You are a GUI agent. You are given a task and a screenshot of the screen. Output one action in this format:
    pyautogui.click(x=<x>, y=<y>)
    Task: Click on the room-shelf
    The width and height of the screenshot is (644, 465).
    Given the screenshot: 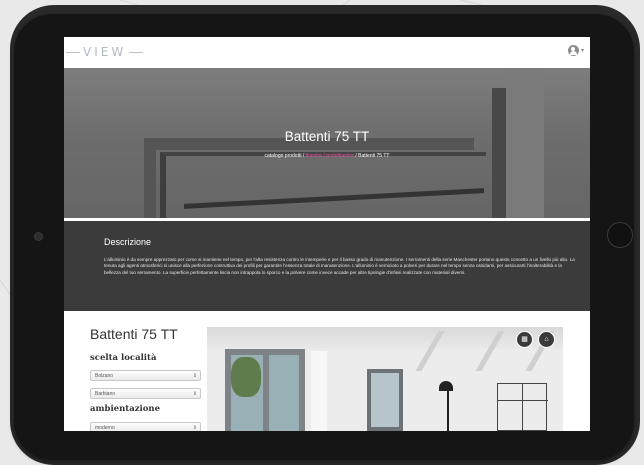 What is the action you would take?
    pyautogui.click(x=522, y=407)
    